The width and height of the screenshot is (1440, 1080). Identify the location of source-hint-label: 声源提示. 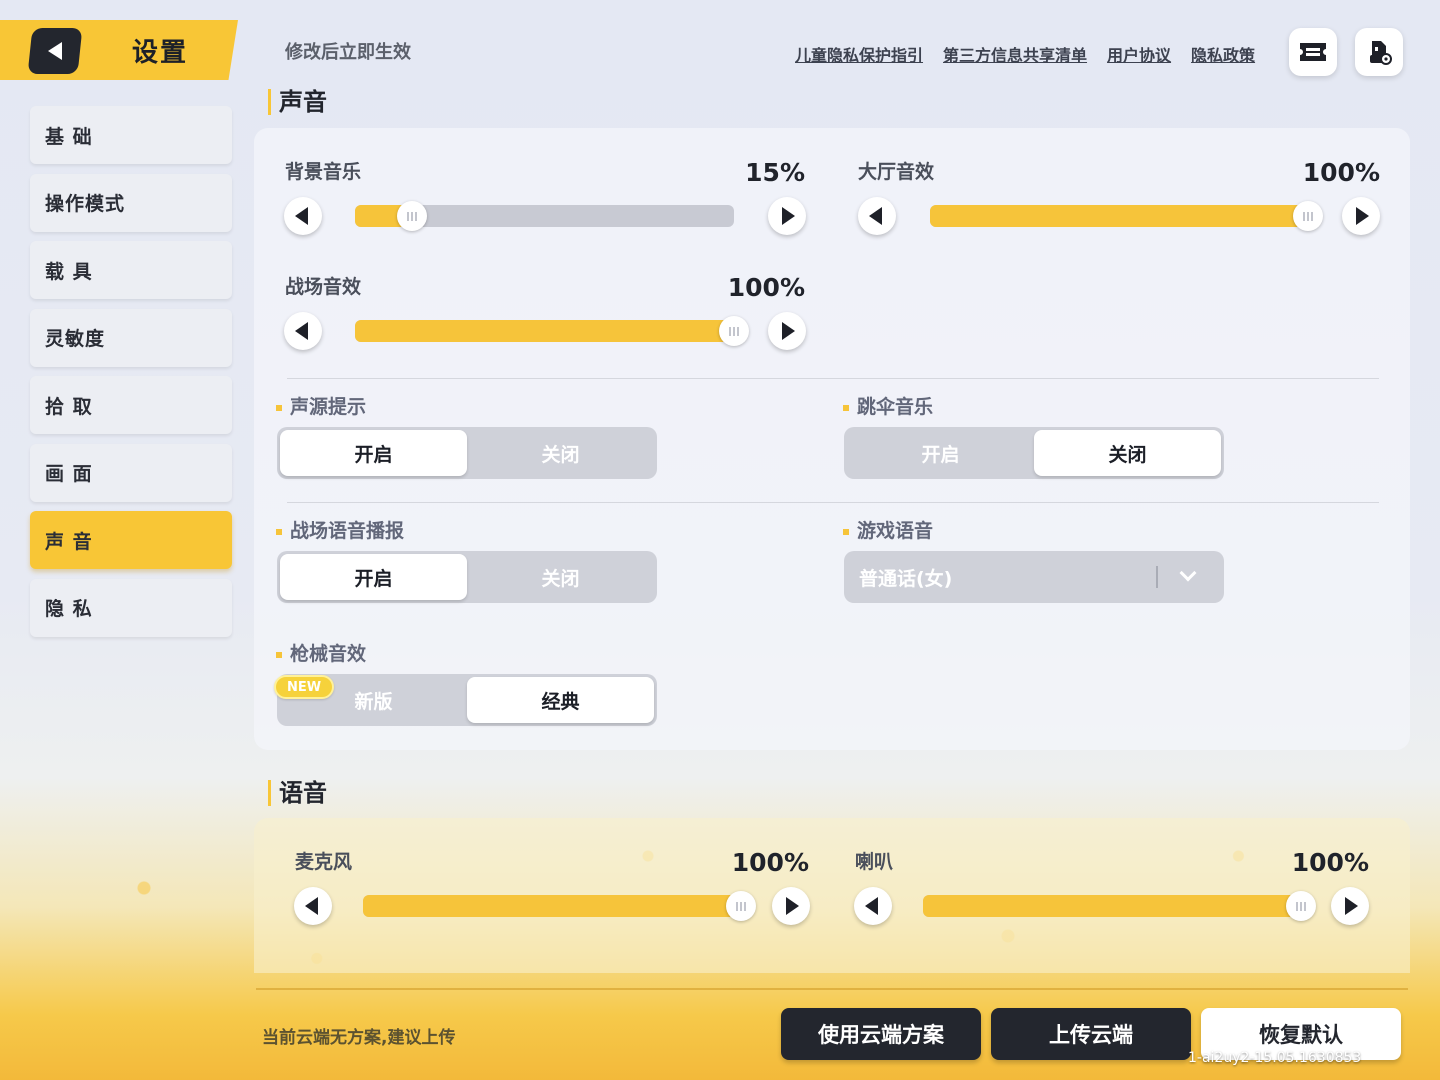
(321, 405).